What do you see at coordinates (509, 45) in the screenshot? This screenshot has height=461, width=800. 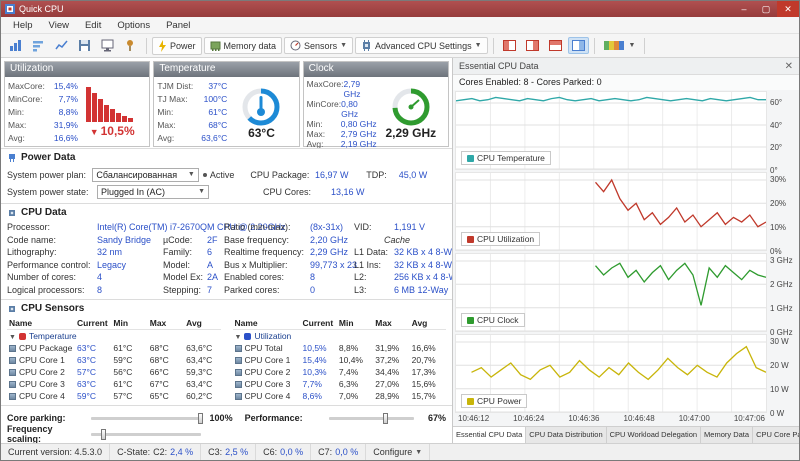 I see `panel-layout-left-icon` at bounding box center [509, 45].